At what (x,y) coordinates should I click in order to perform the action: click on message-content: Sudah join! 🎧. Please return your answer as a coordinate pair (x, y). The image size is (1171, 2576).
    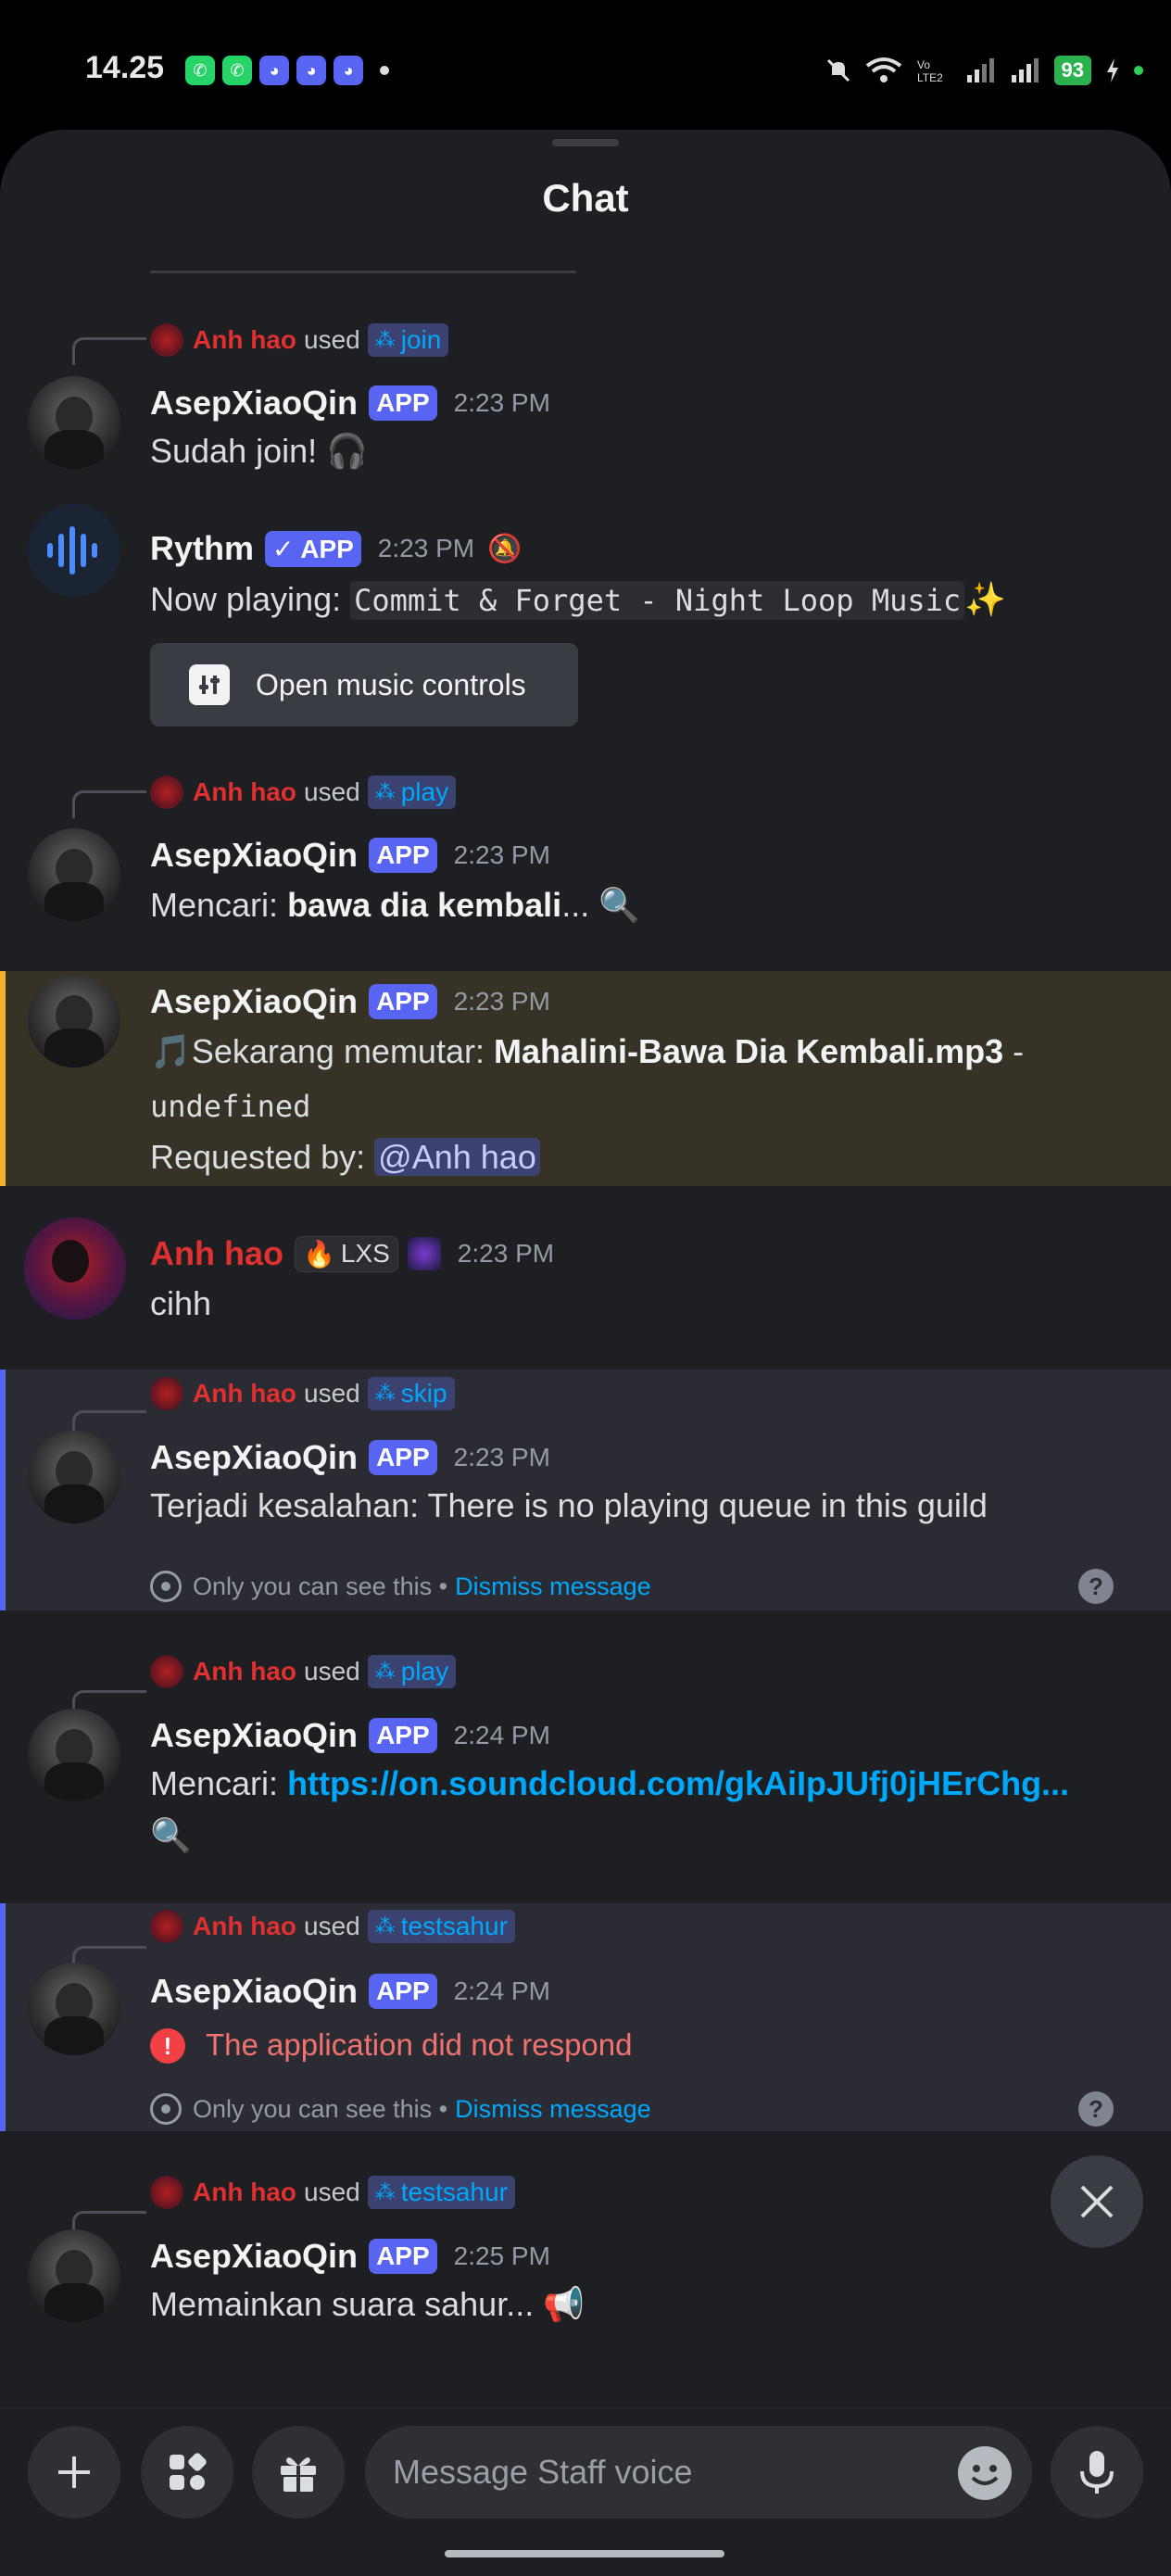
    Looking at the image, I should click on (259, 451).